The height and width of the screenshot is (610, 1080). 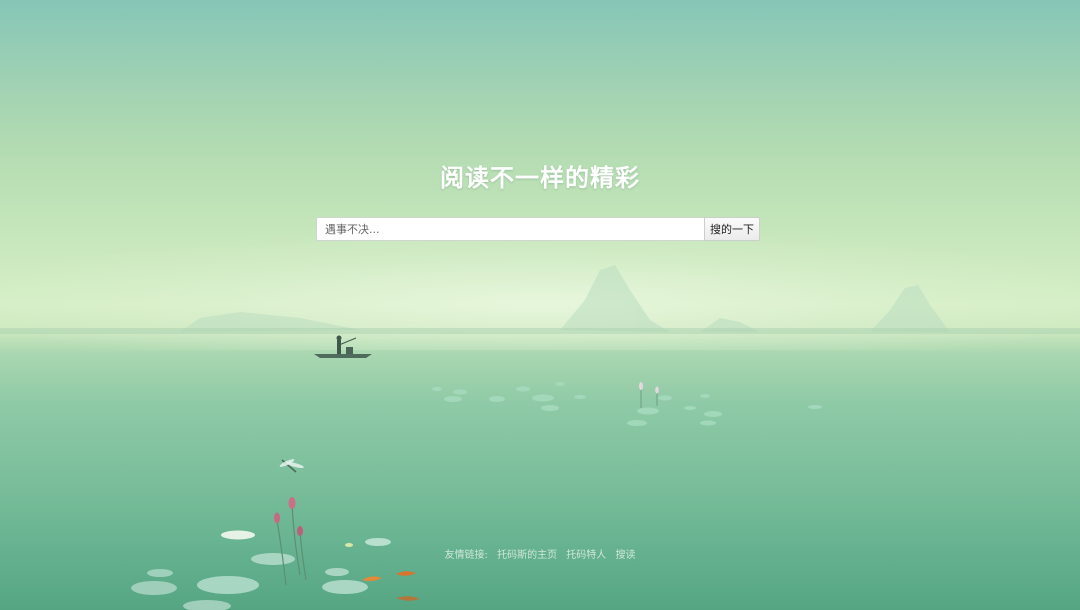 What do you see at coordinates (627, 404) in the screenshot?
I see `lily-pads-middle` at bounding box center [627, 404].